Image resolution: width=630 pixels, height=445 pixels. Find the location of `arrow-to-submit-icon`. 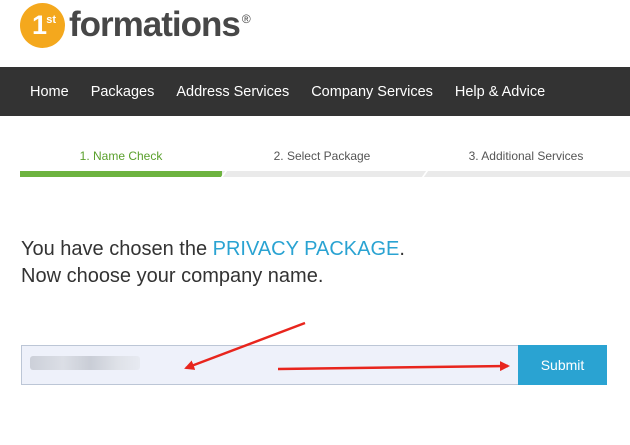

arrow-to-submit-icon is located at coordinates (393, 366).